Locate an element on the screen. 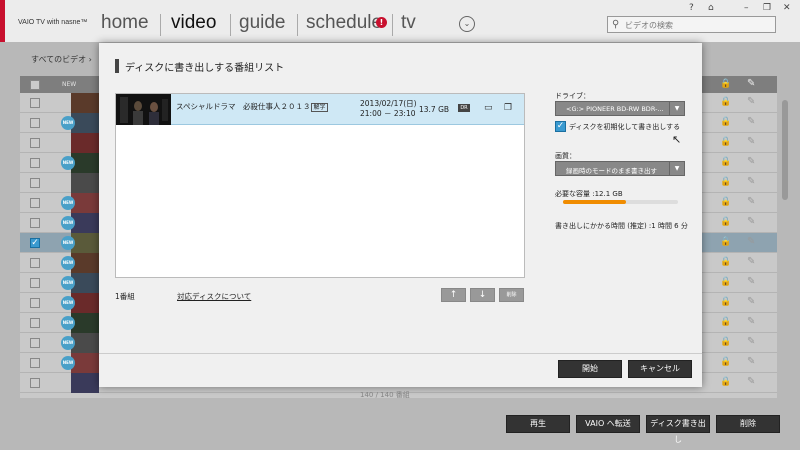  minimize-icon: – is located at coordinates (746, 8).